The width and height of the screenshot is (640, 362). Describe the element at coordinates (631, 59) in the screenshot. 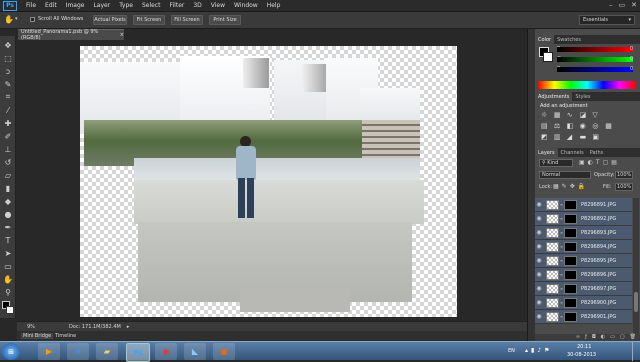

I see `g-value: 0` at that location.